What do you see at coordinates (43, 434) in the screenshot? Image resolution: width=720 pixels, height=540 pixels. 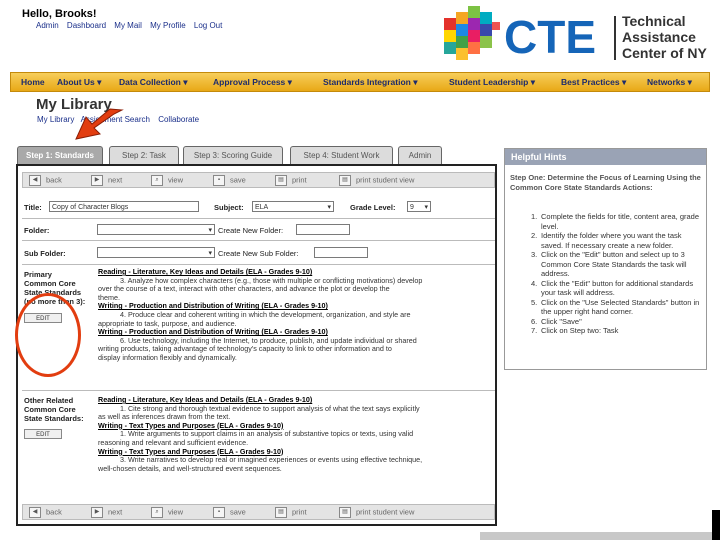 I see `other-edit-button: EDIT` at bounding box center [43, 434].